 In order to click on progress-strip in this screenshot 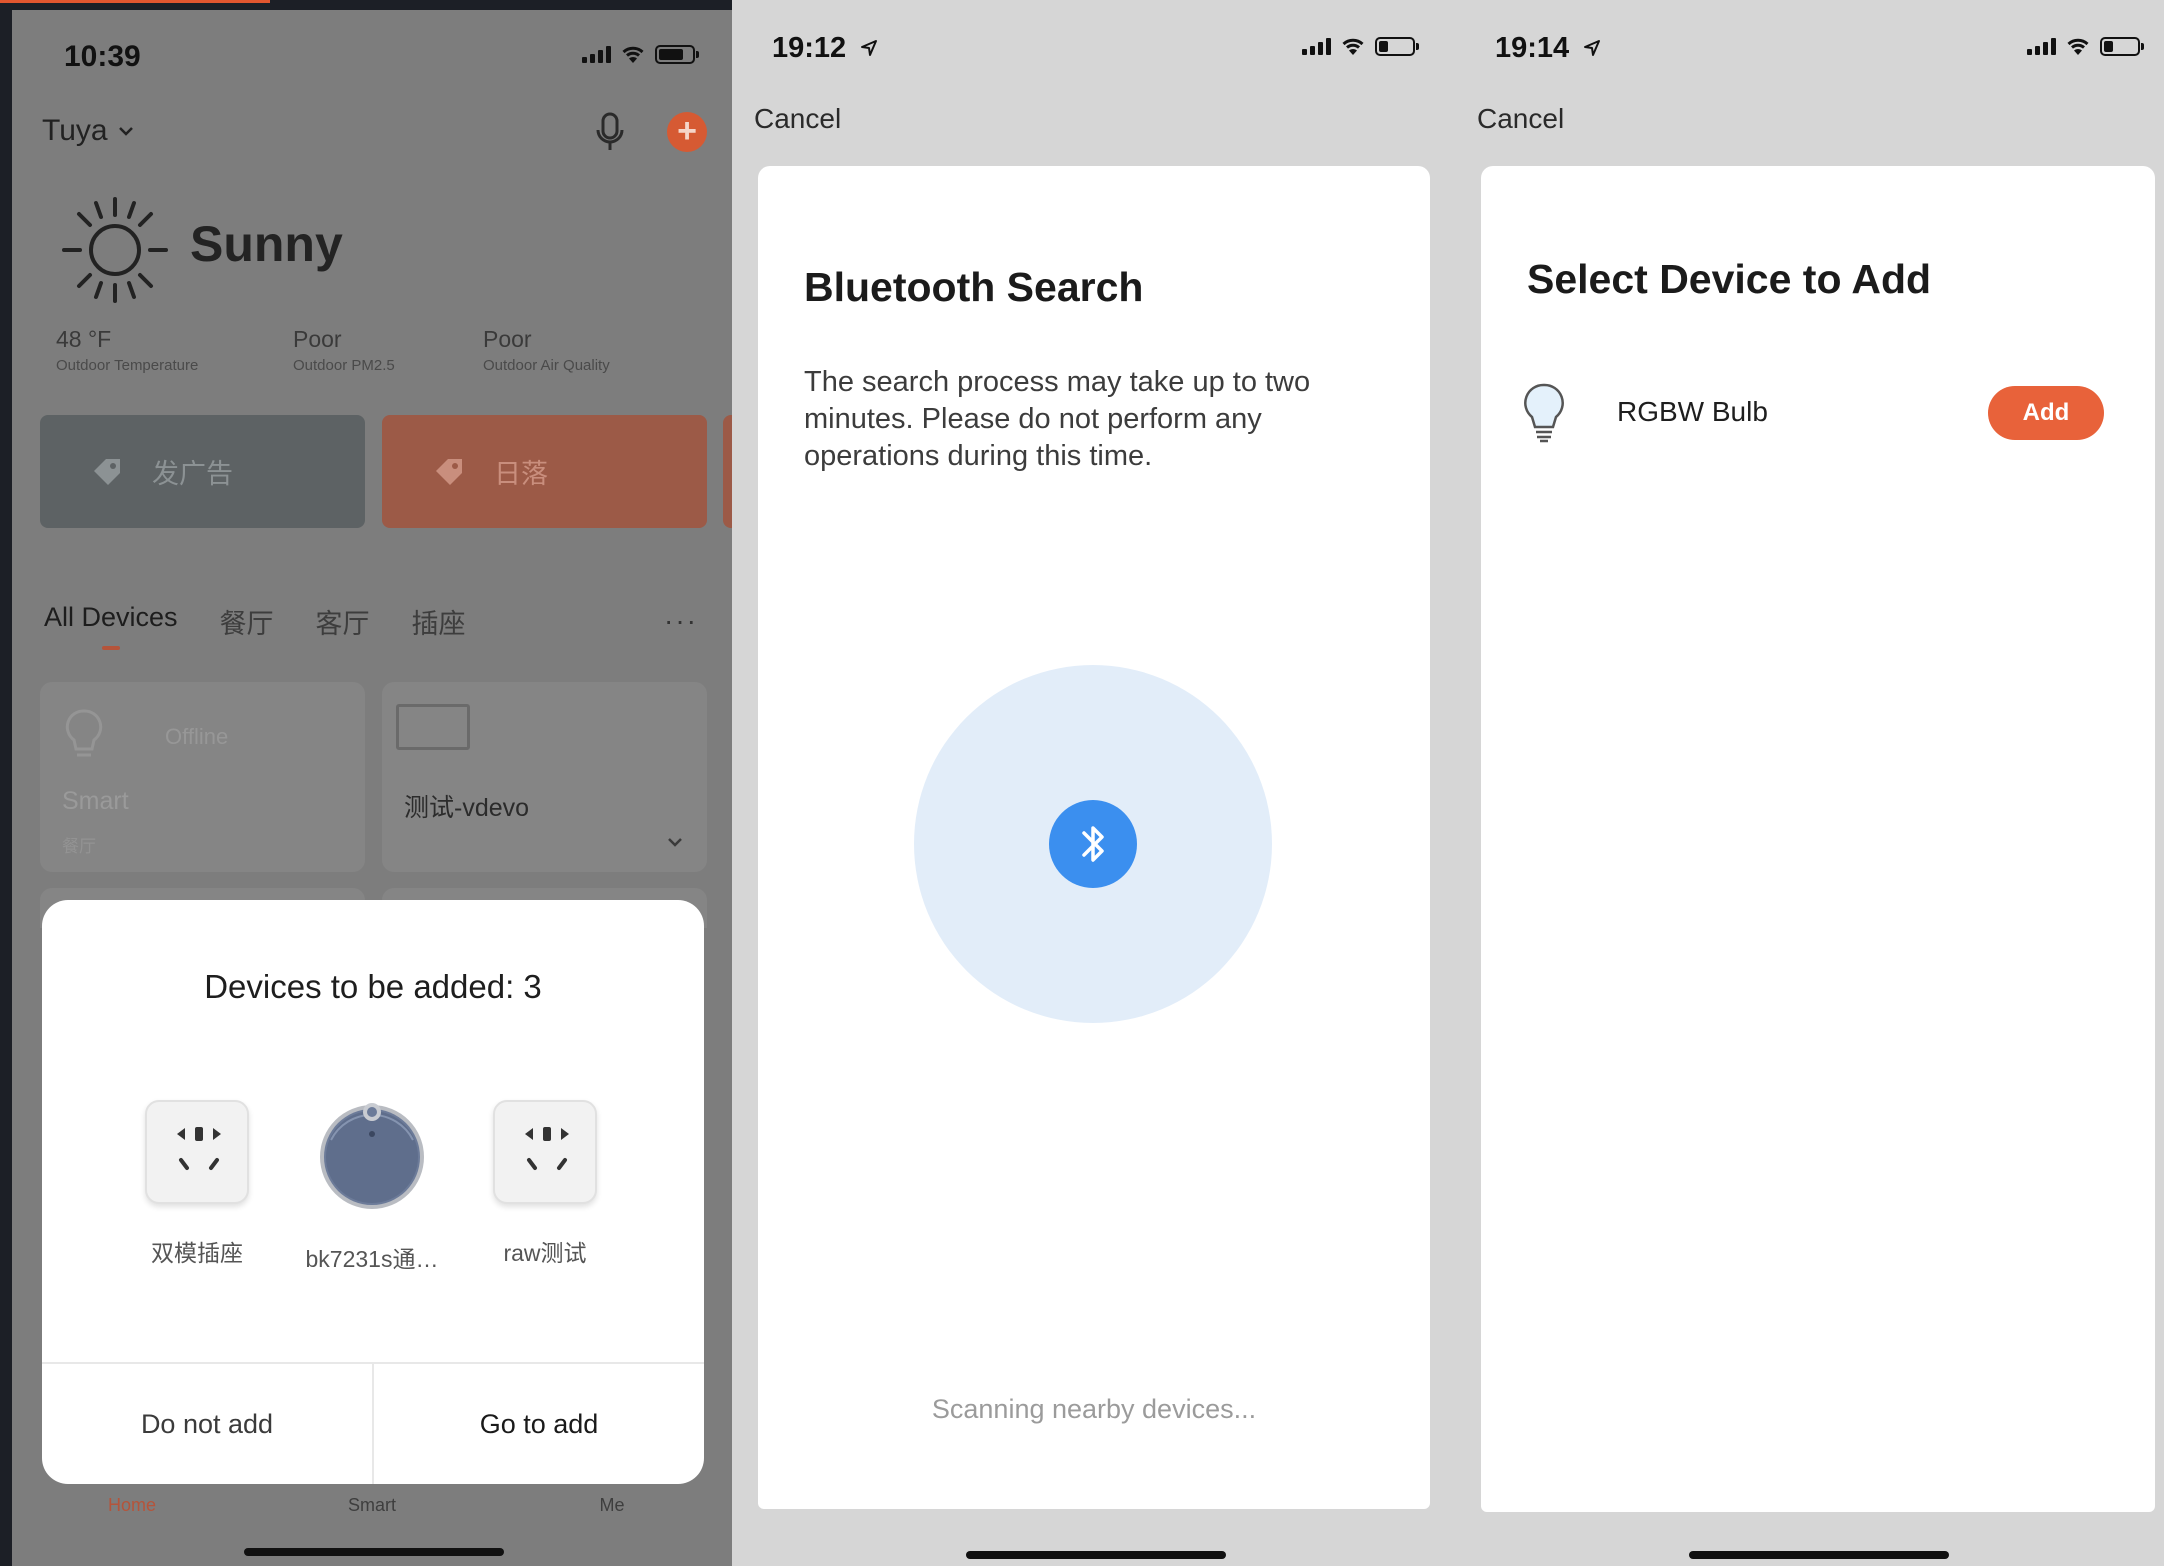, I will do `click(135, 1)`.